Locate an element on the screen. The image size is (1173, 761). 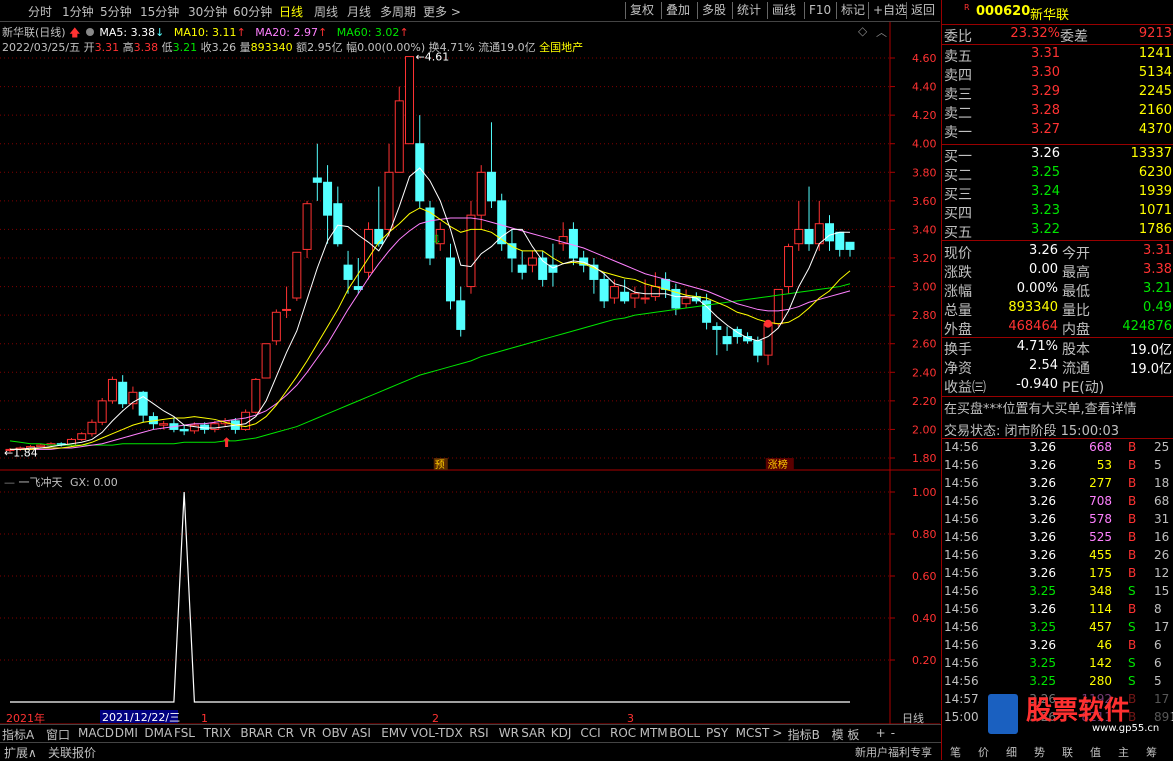
panel-button-7: 筹 is located at coordinates (1151, 752).